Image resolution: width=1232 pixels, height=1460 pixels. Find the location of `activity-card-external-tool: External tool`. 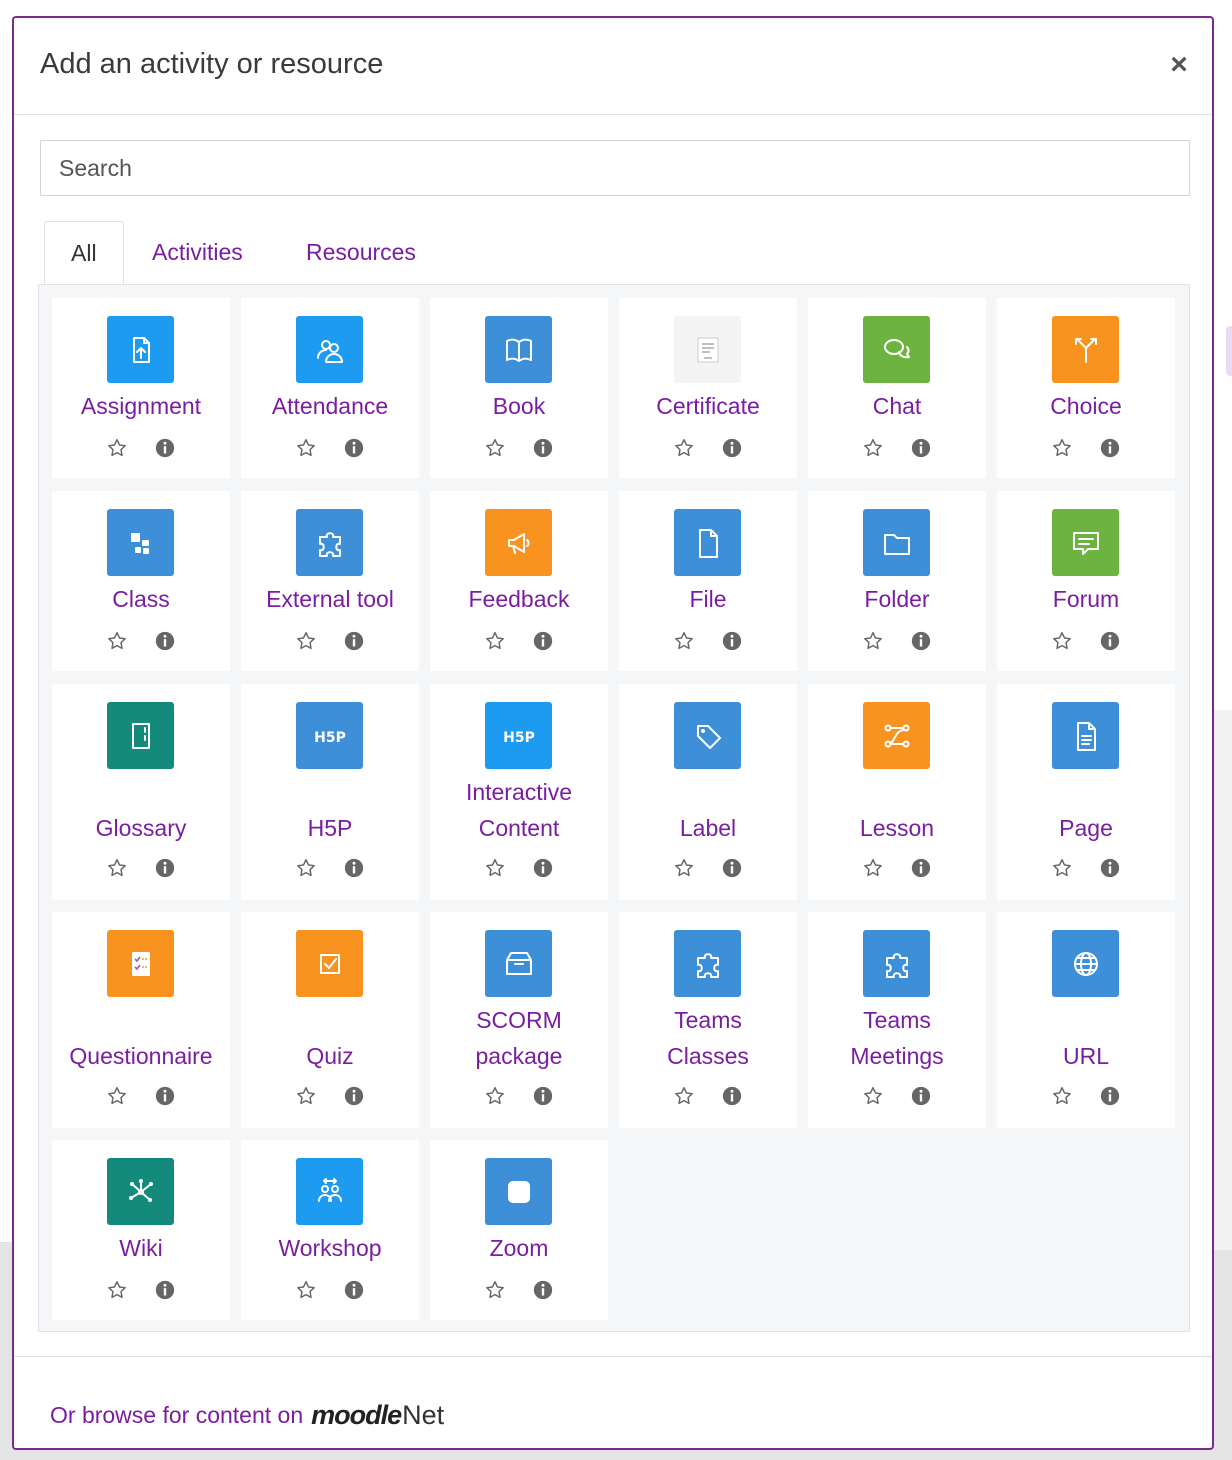

activity-card-external-tool: External tool is located at coordinates (330, 581).